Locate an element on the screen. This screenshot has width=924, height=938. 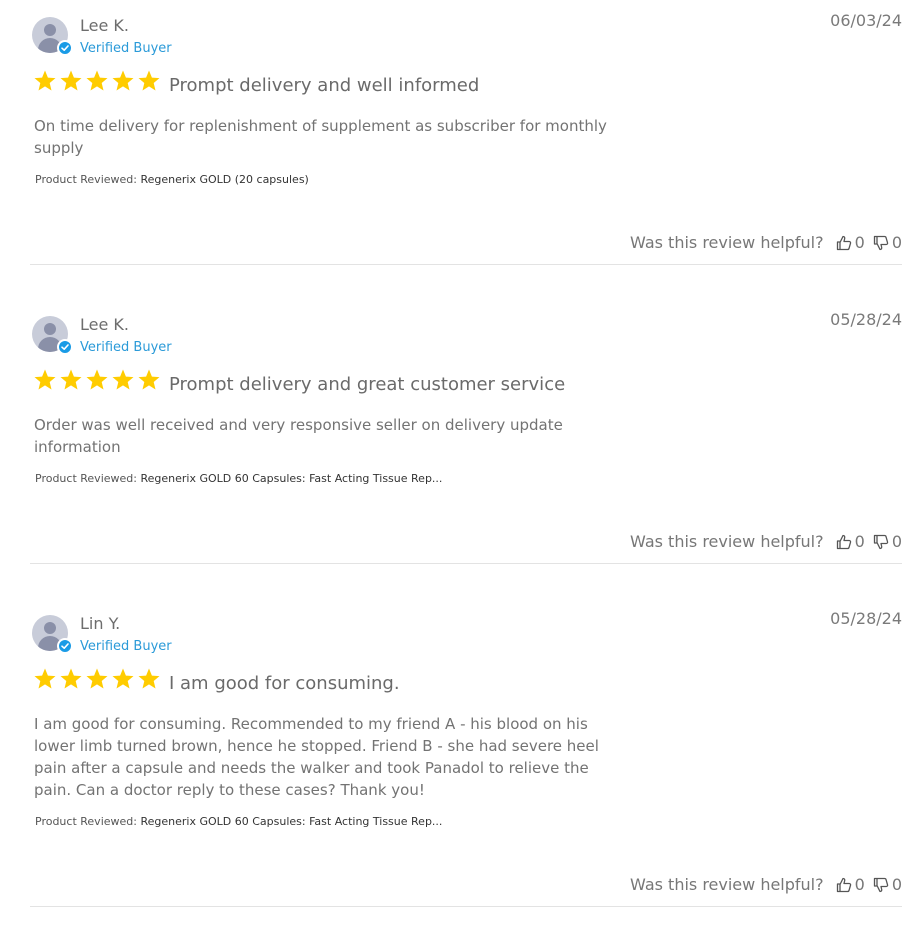
product-name: Regenerix GOLD (20 capsules) is located at coordinates (224, 179).